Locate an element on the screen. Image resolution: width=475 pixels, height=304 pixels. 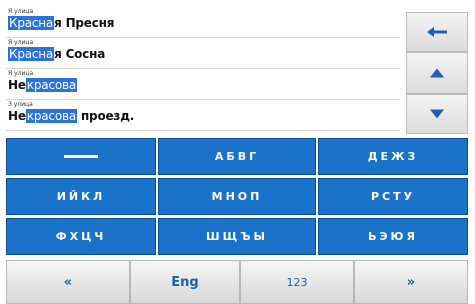
scroll-up-button is located at coordinates (437, 73).